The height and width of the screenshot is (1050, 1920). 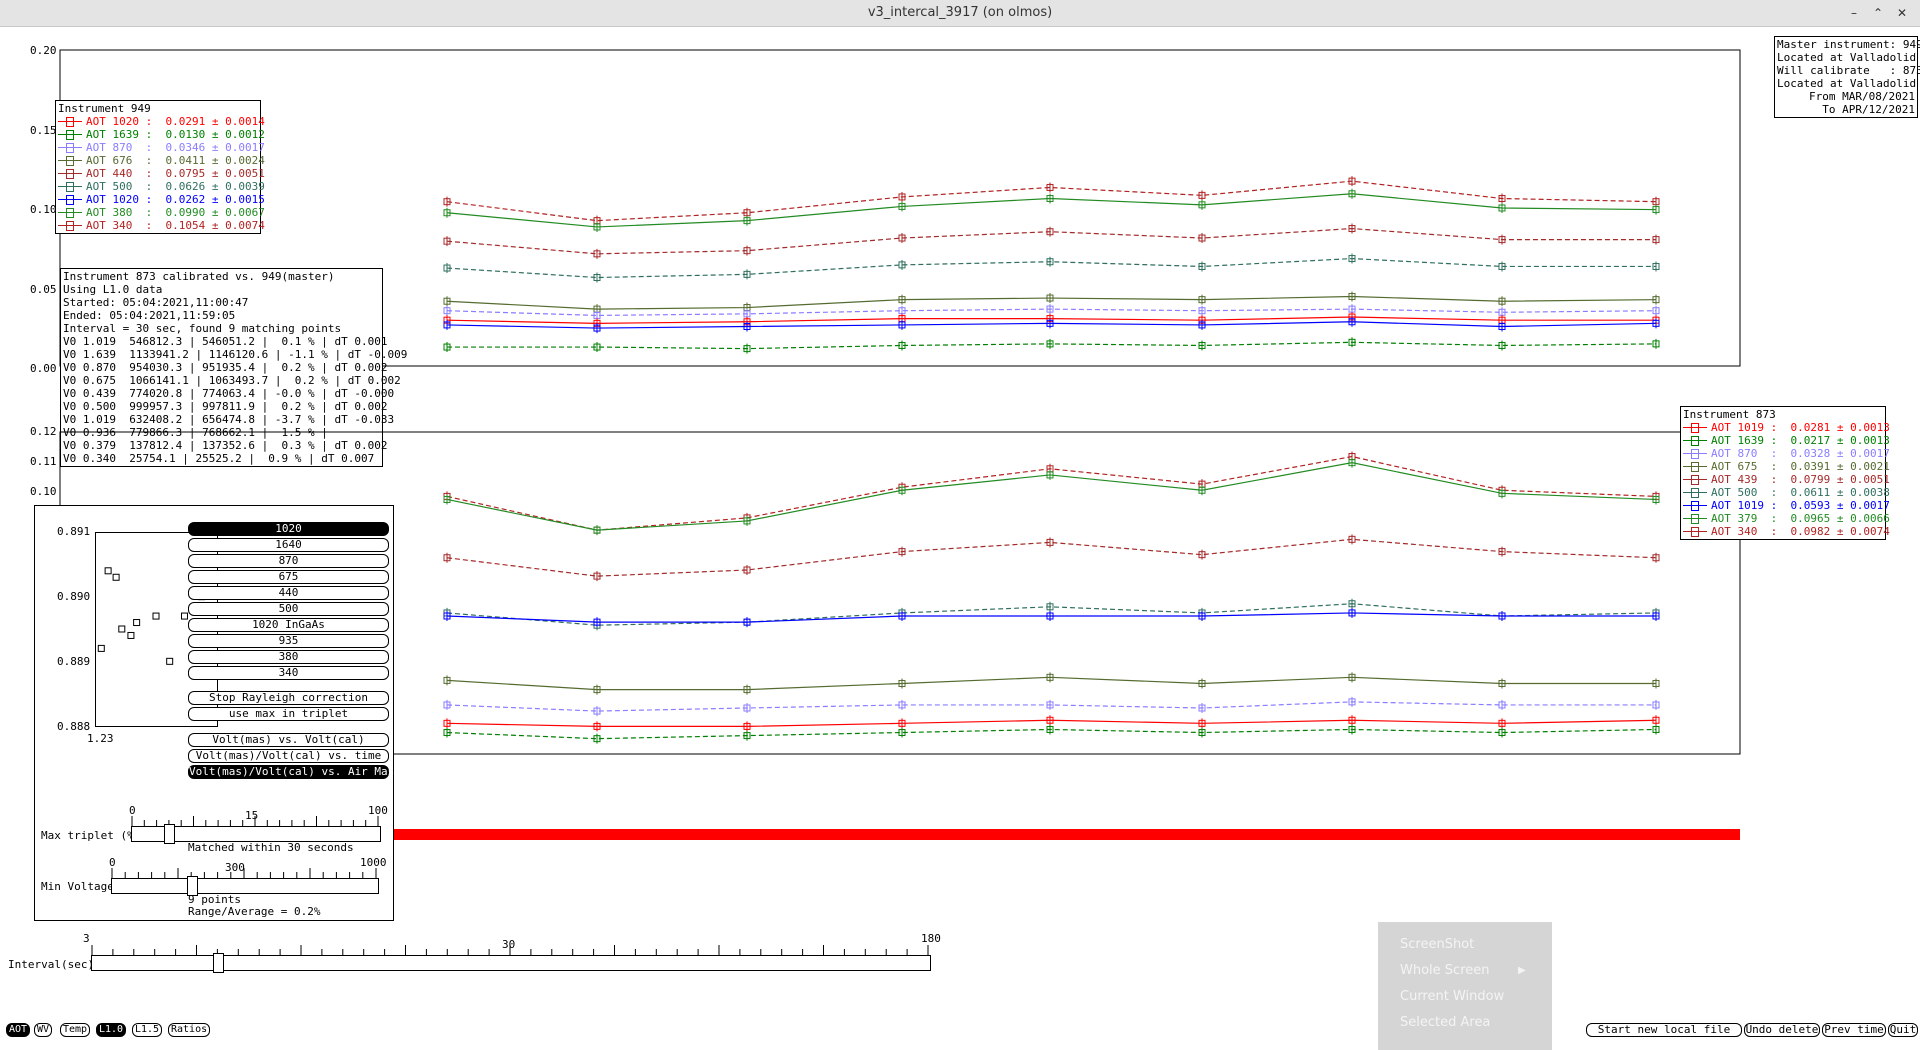 I want to click on legend-value: 0.0982 ± 0.0074, so click(x=1840, y=531).